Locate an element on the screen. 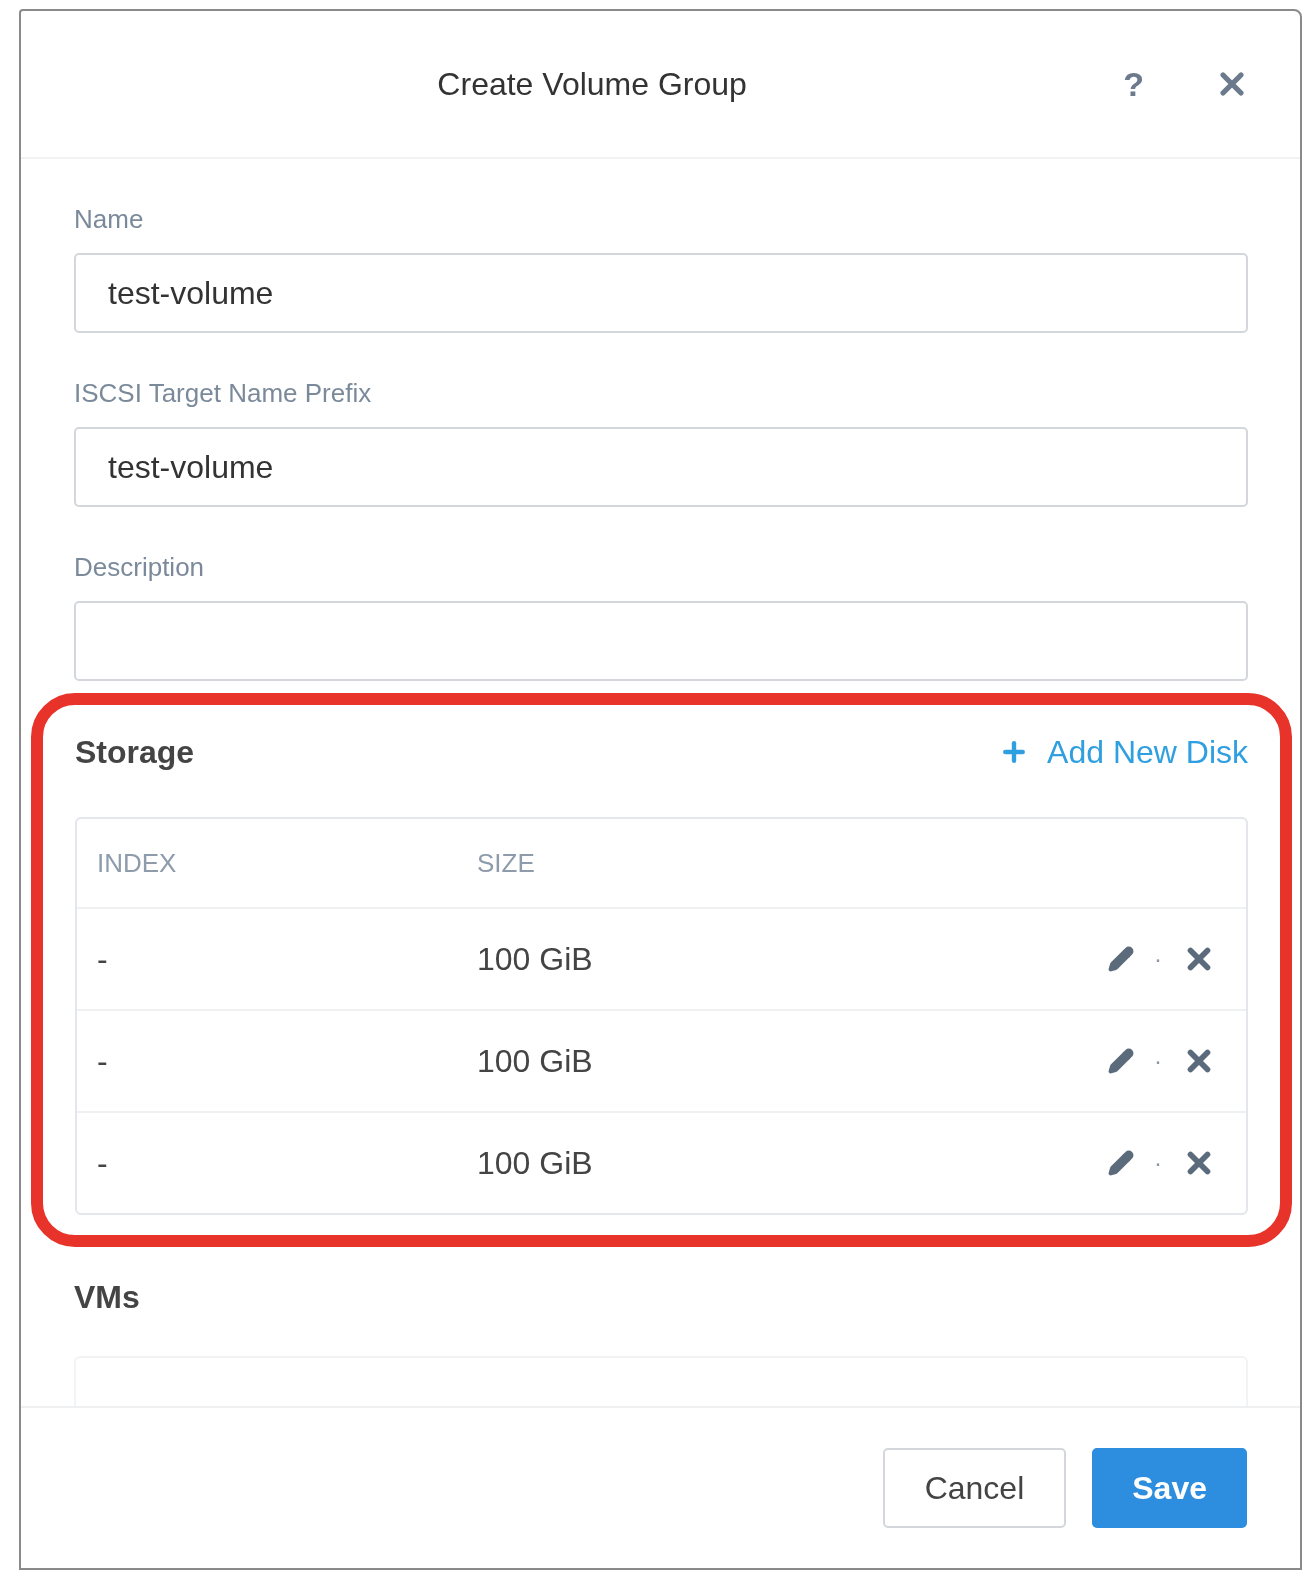 The width and height of the screenshot is (1316, 1588). column-header: SIZE is located at coordinates (506, 863).